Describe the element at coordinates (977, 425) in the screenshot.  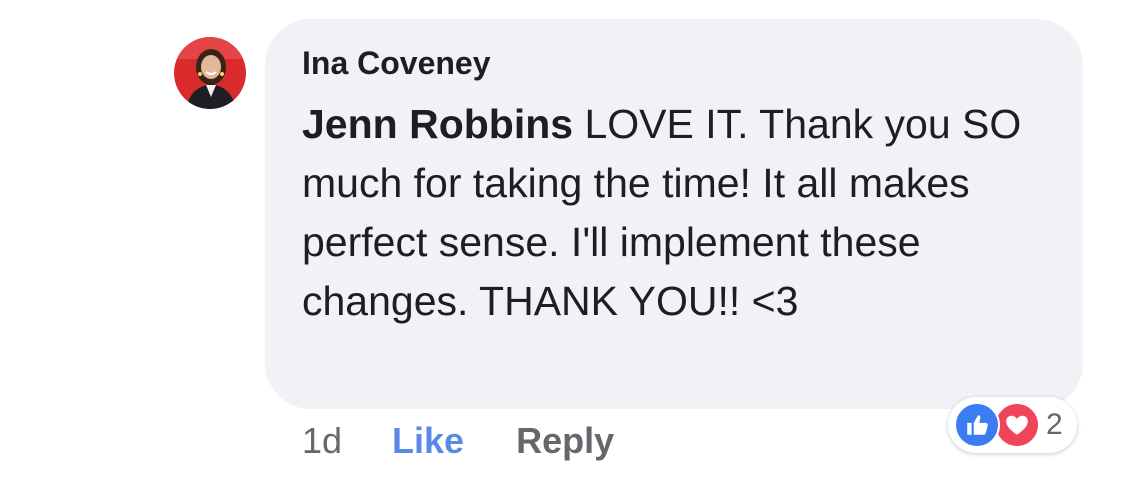
I see `like-icon` at that location.